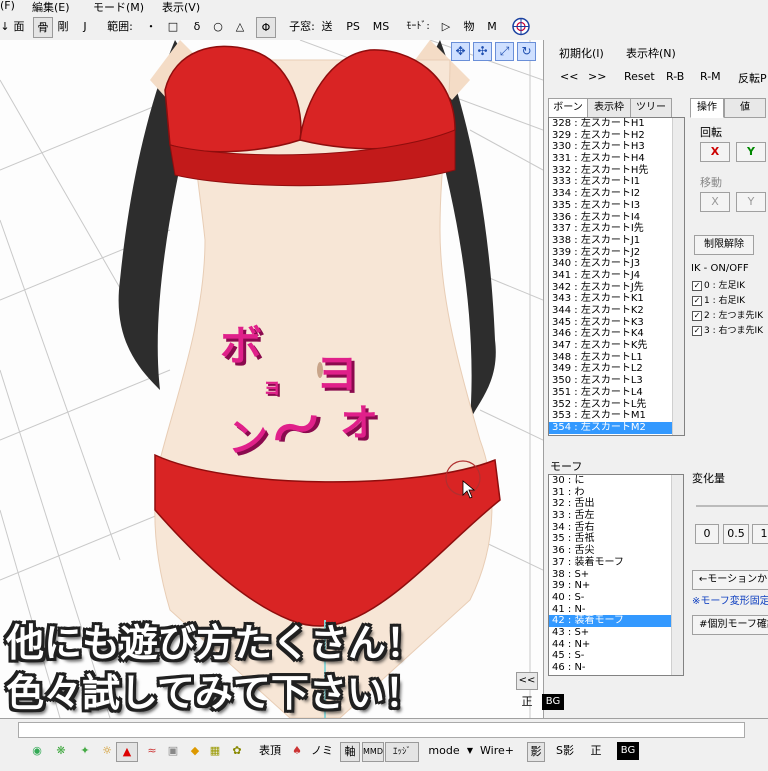  What do you see at coordinates (616, 323) in the screenshot?
I see `bone-list-item: 345 : 左スカートK3` at bounding box center [616, 323].